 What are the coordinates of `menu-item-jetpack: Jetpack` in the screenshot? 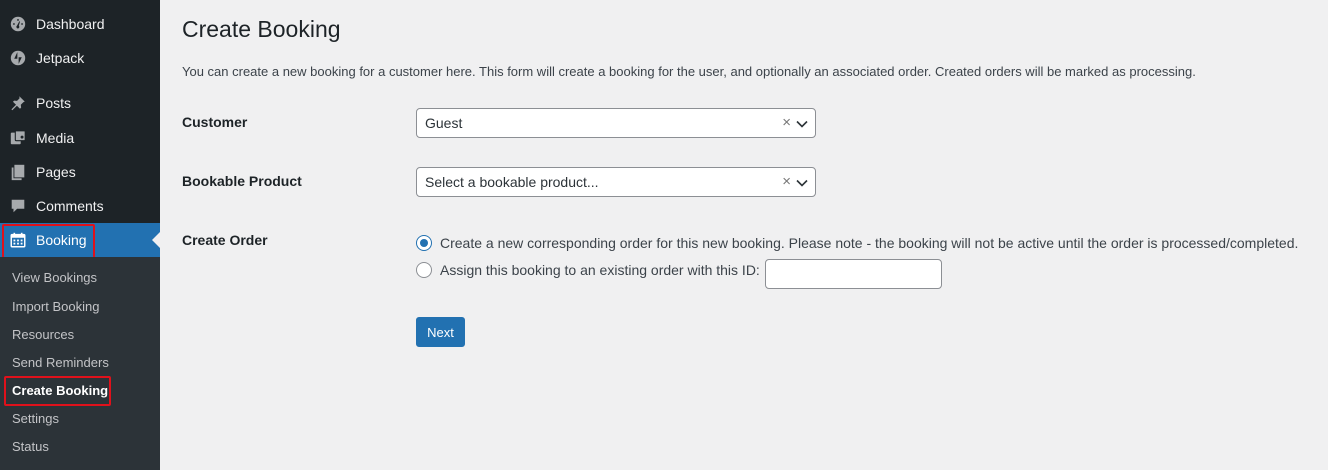 It's located at (80, 58).